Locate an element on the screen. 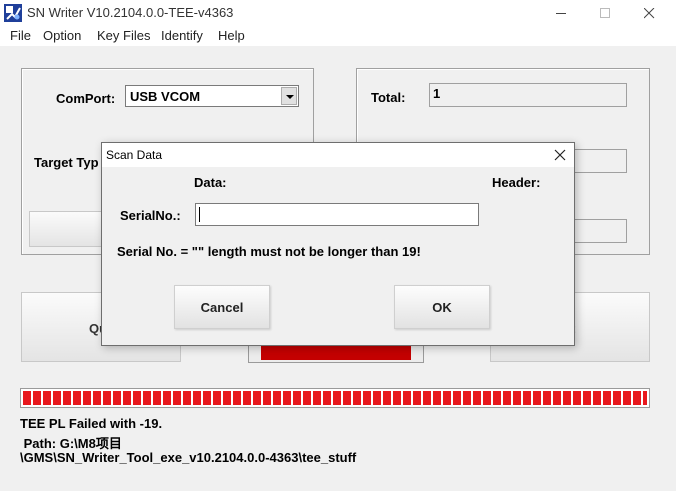  serial-label: SerialNo.: is located at coordinates (150, 215).